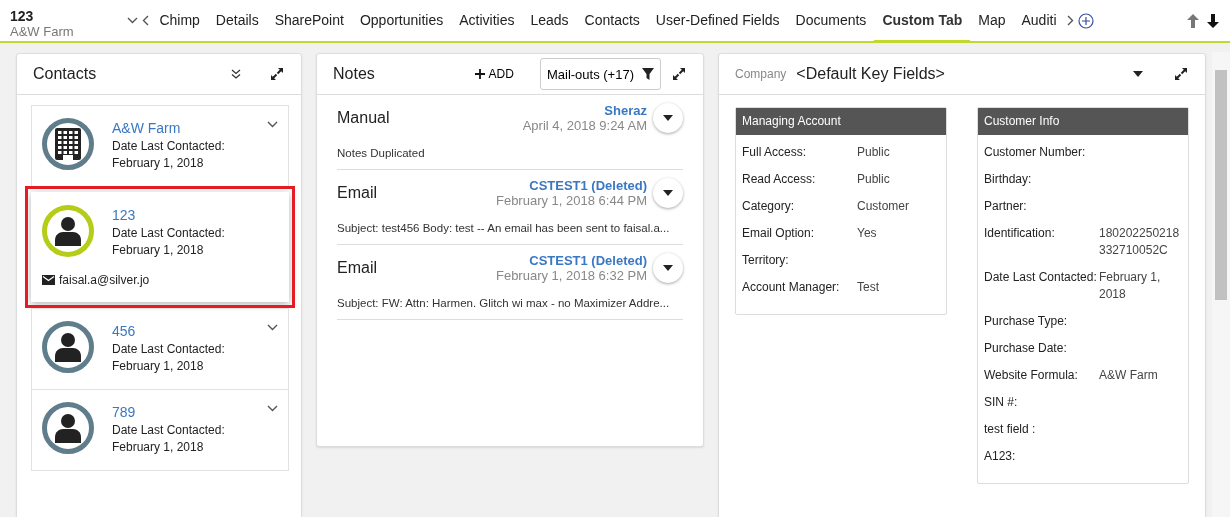 The width and height of the screenshot is (1230, 517). Describe the element at coordinates (1083, 121) in the screenshot. I see `group-title: Customer Info` at that location.